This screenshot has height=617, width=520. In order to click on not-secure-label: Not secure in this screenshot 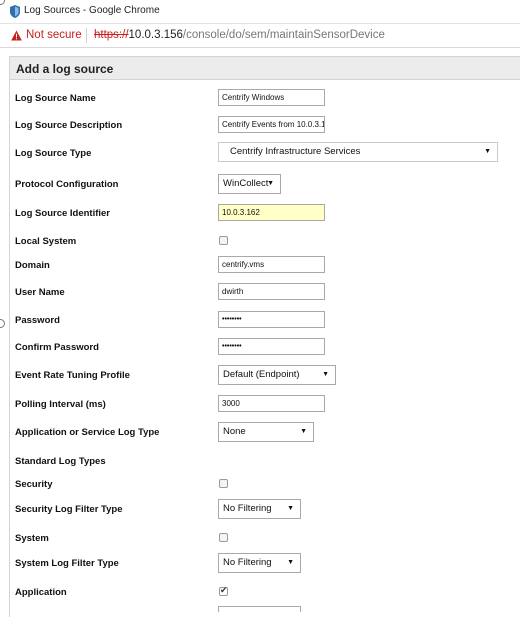, I will do `click(54, 35)`.